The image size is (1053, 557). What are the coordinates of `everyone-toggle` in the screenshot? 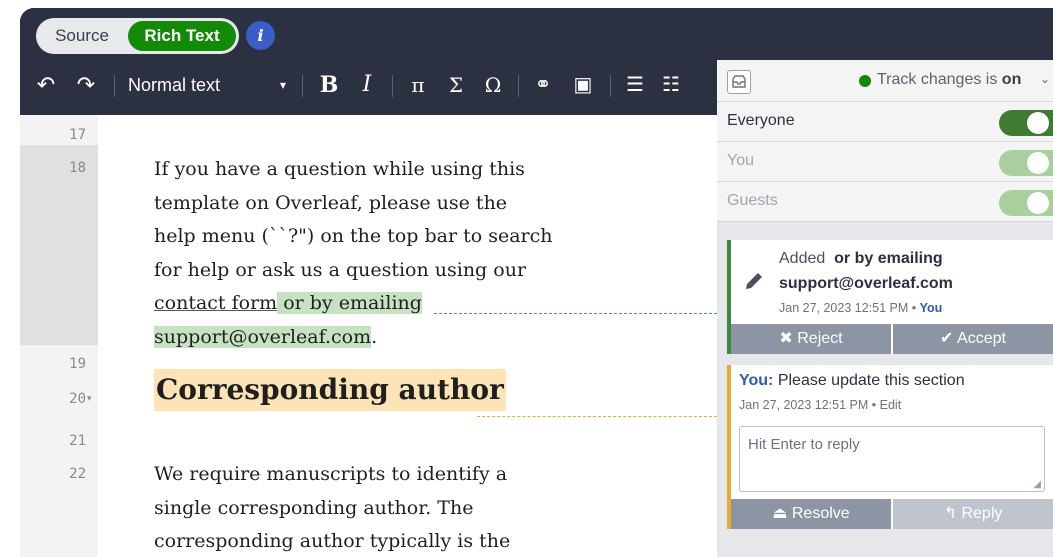 It's located at (1026, 123).